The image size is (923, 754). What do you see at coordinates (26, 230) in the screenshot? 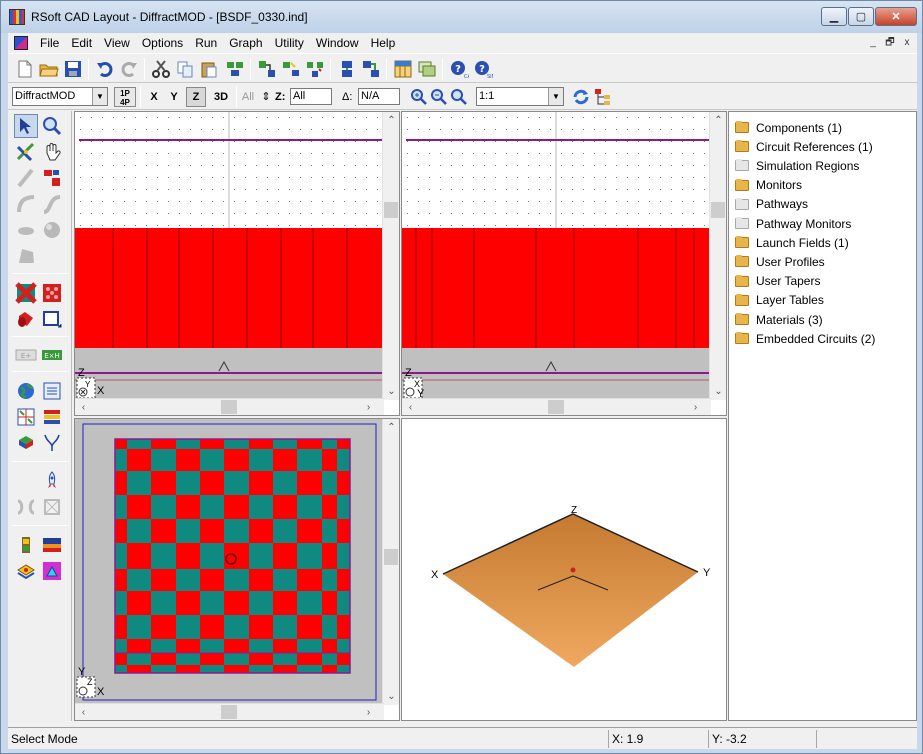
I see `ellipse-tool-button` at bounding box center [26, 230].